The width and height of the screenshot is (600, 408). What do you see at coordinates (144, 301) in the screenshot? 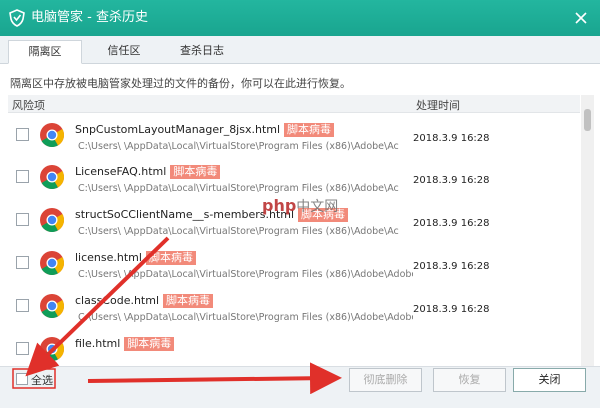
I see `file-name: classCode.html 脚本病毒` at bounding box center [144, 301].